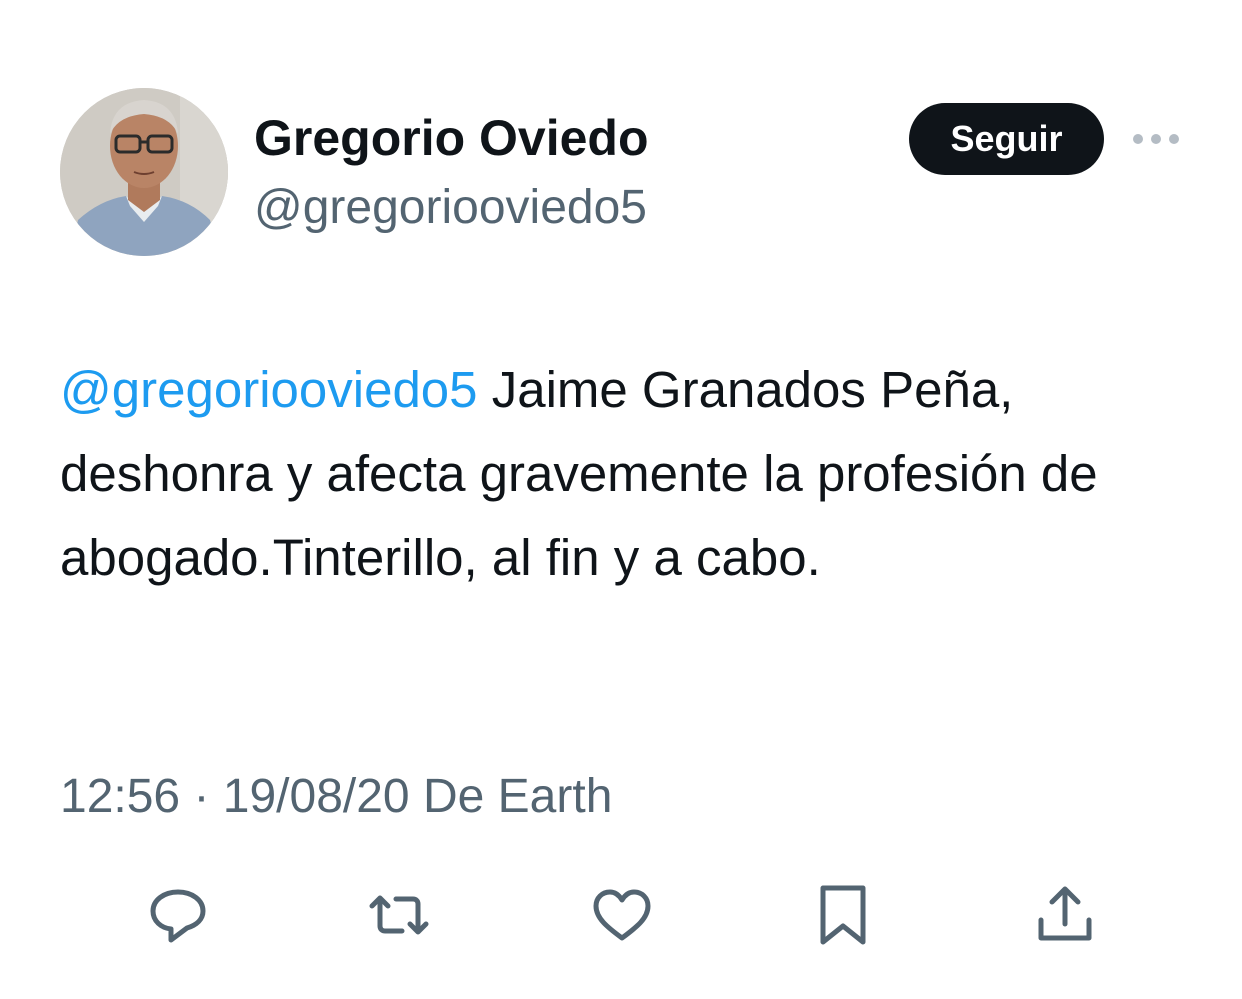  Describe the element at coordinates (1156, 139) in the screenshot. I see `more-horizontal-icon` at that location.